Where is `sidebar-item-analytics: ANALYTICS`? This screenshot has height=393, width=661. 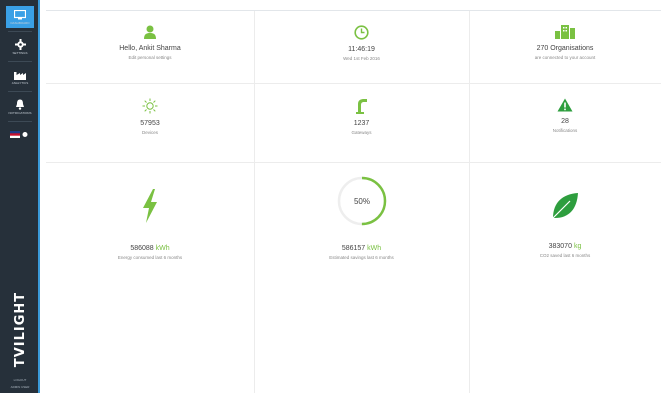
sidebar-item-analytics: ANALYTICS is located at coordinates (20, 77).